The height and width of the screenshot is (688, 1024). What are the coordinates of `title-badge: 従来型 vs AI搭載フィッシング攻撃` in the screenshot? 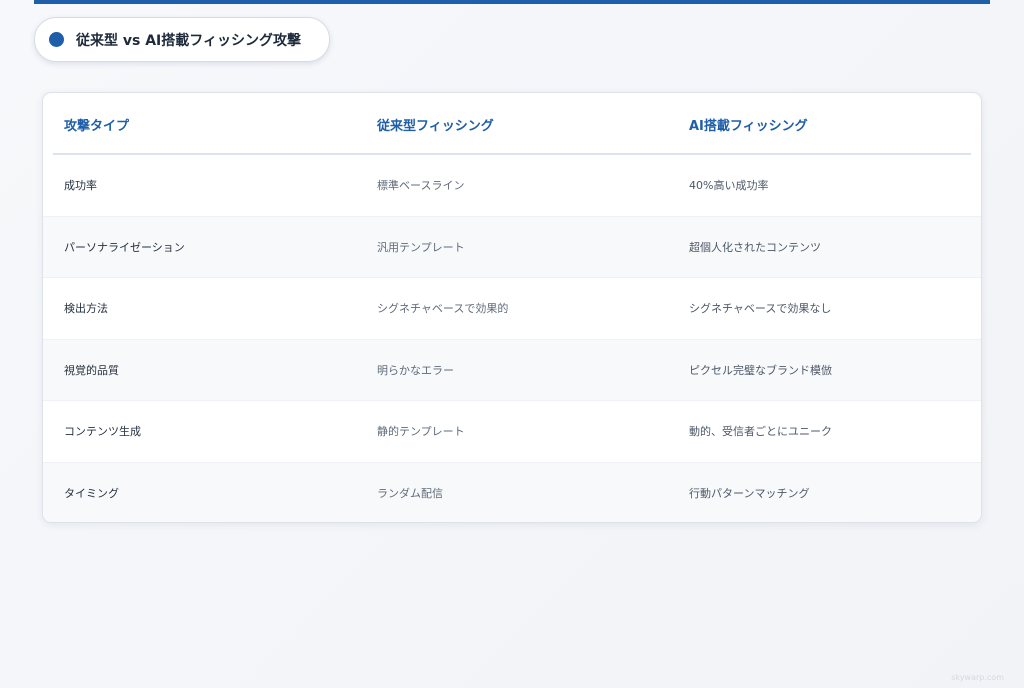 It's located at (182, 39).